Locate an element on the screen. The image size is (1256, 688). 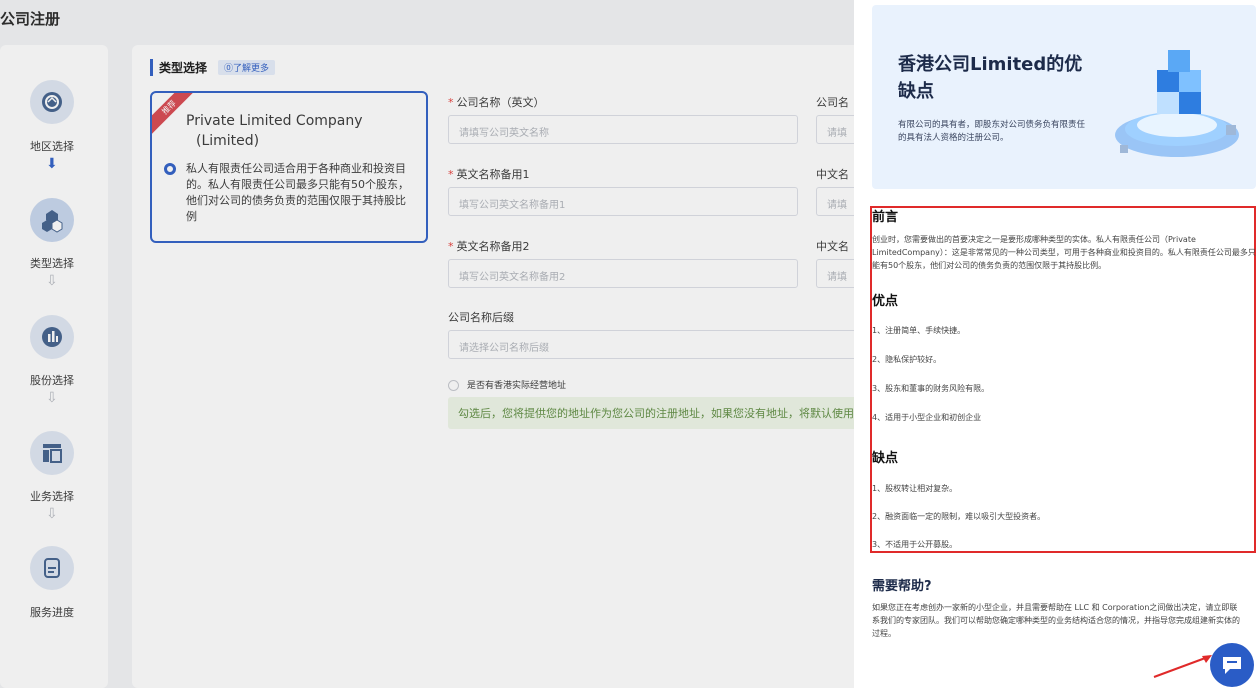
pros-item: 4、适用于小型企业和初创企业 is located at coordinates (927, 417).